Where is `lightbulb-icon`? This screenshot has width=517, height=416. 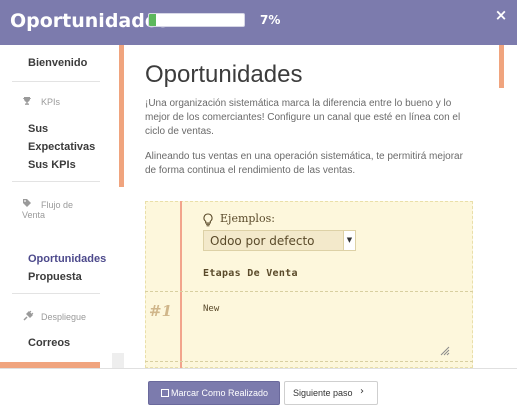
lightbulb-icon is located at coordinates (208, 220).